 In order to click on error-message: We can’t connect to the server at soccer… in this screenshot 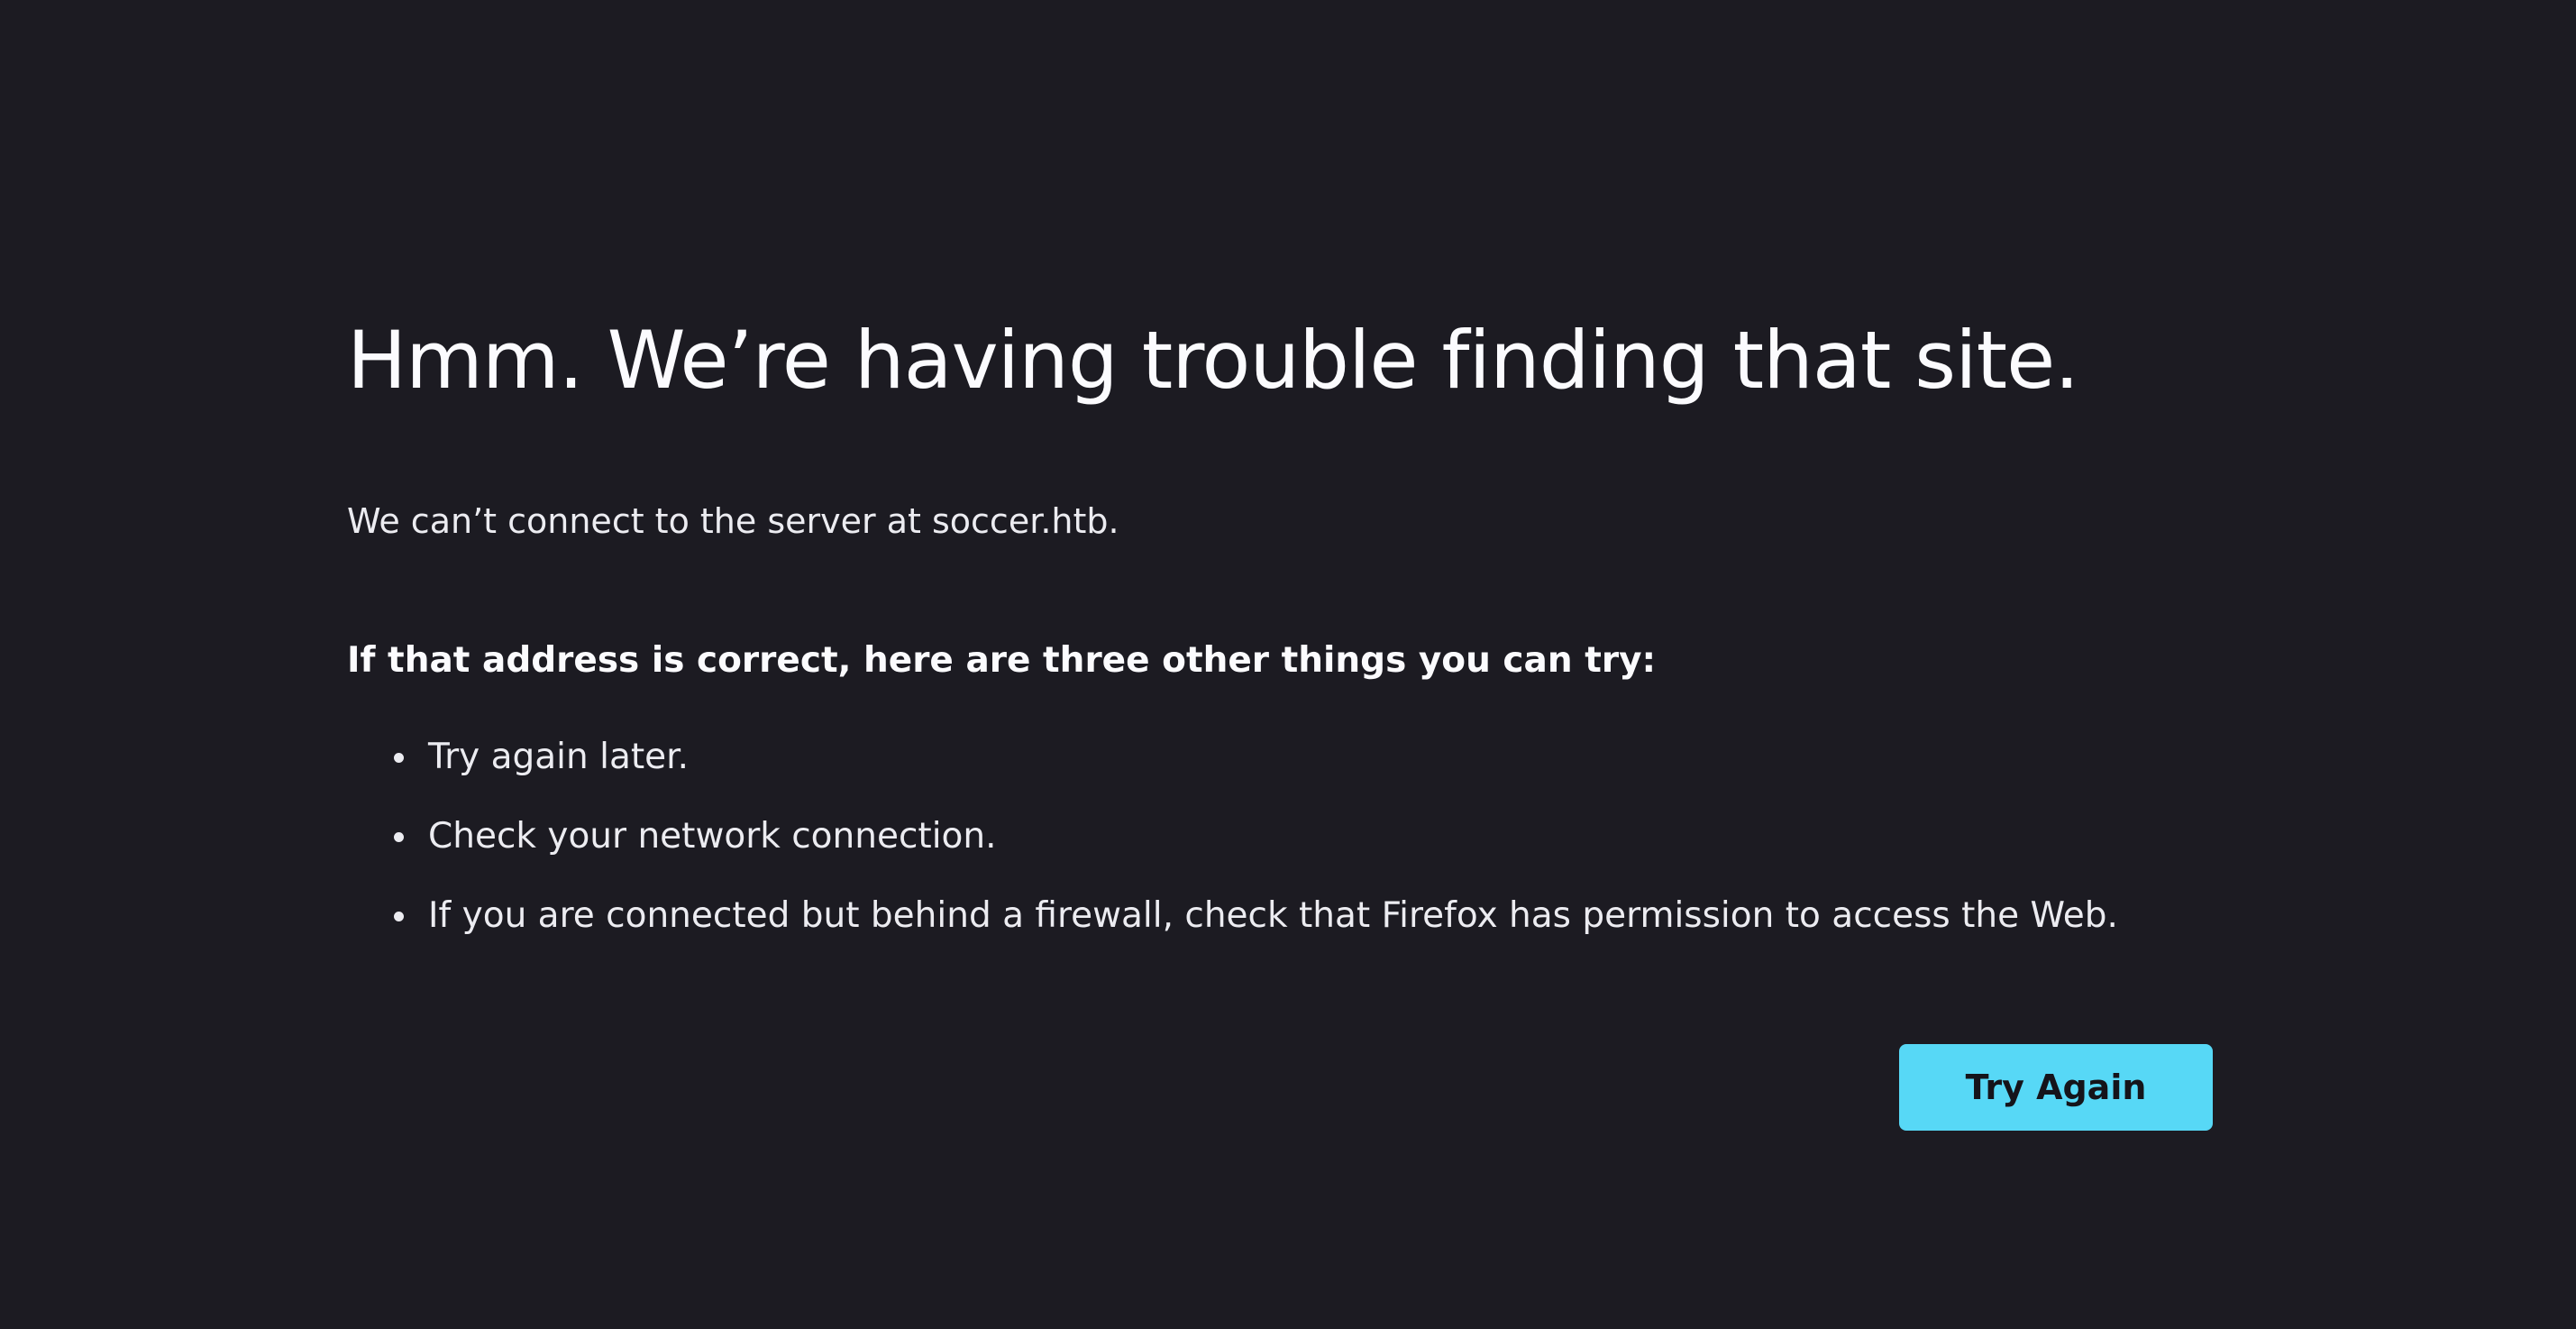, I will do `click(733, 521)`.